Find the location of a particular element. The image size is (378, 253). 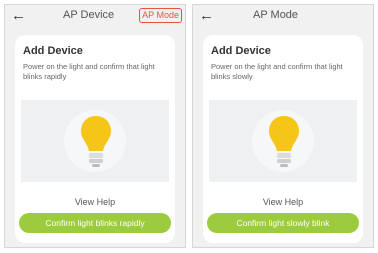

top-bar: ← AP Device AP Mode is located at coordinates (95, 16).